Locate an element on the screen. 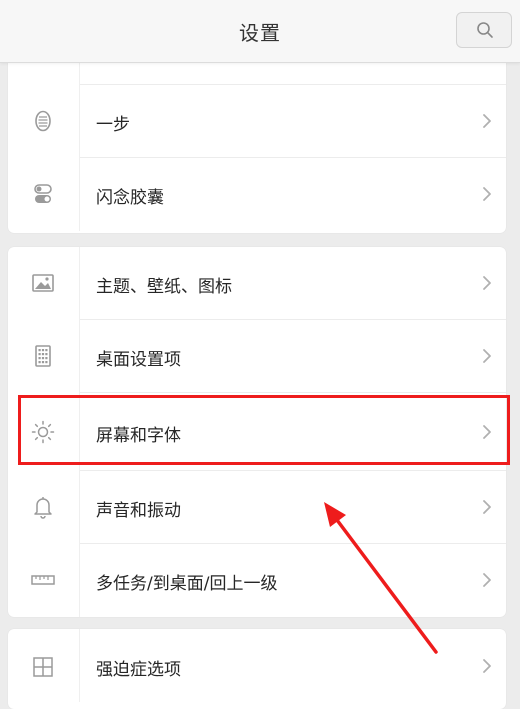 This screenshot has height=709, width=520. search-icon is located at coordinates (485, 30).